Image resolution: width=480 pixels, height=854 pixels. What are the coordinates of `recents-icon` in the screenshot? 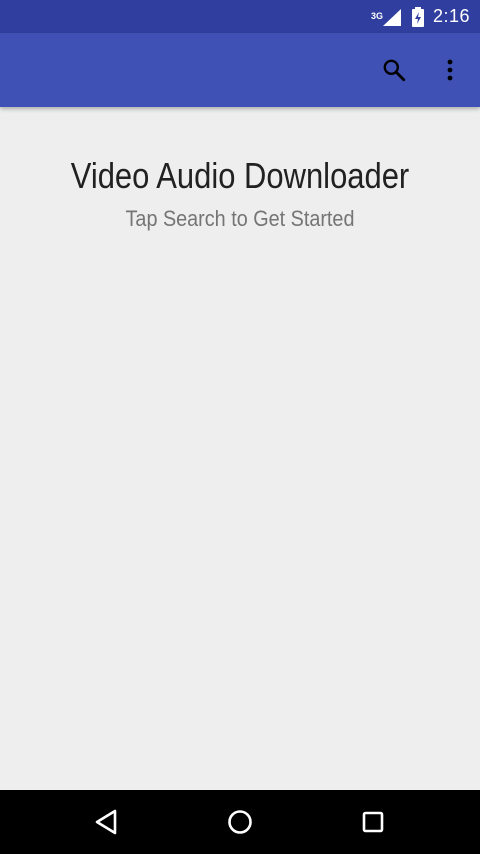 It's located at (373, 822).